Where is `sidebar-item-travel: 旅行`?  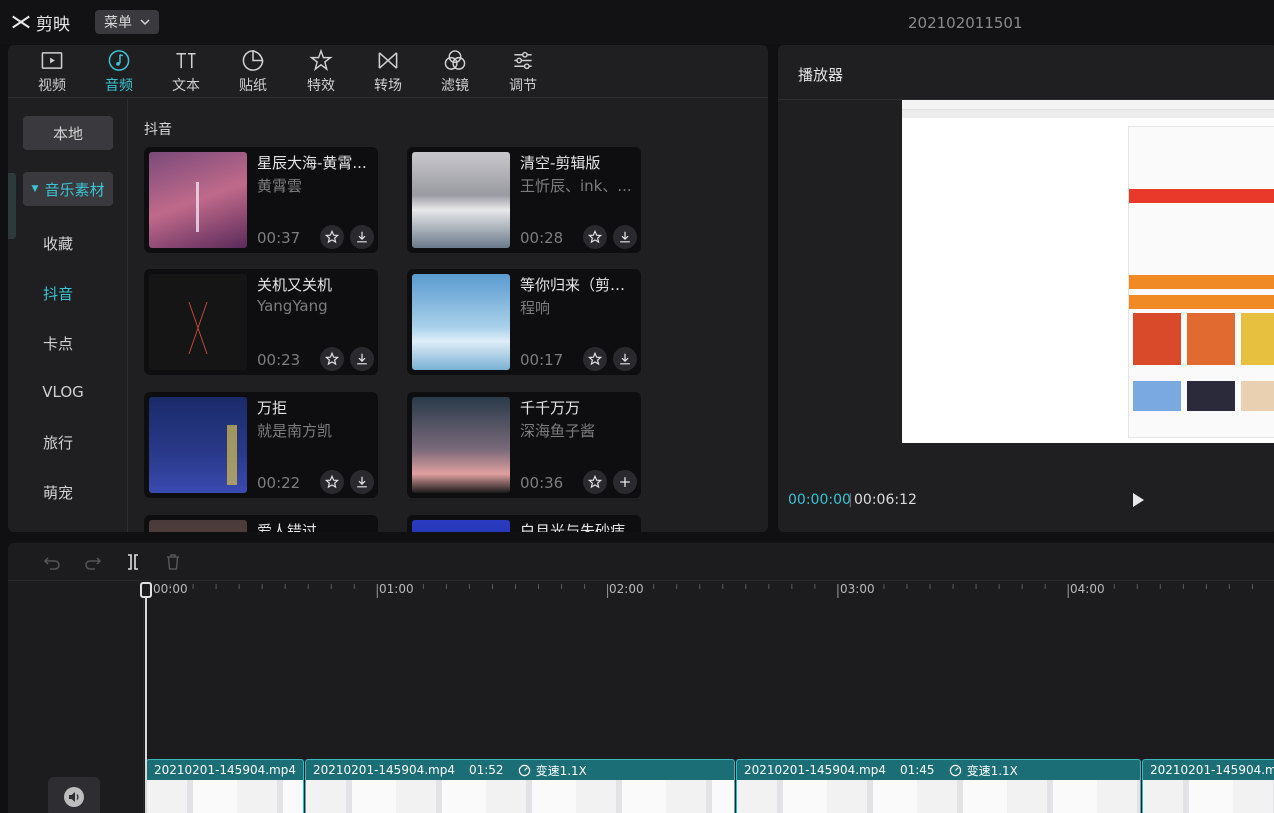 sidebar-item-travel: 旅行 is located at coordinates (58, 442).